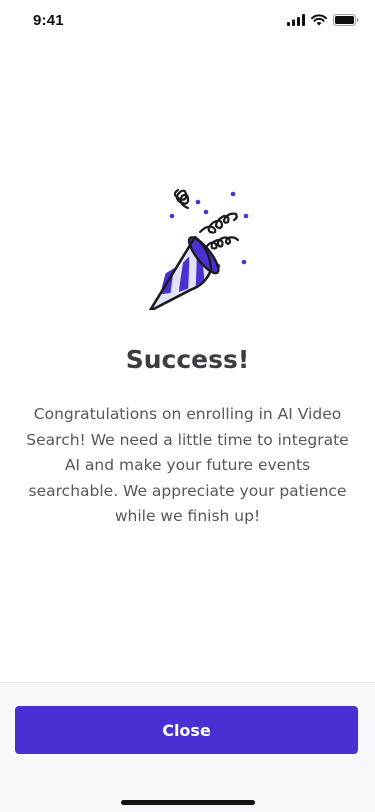 This screenshot has height=812, width=375. What do you see at coordinates (346, 20) in the screenshot?
I see `battery-icon` at bounding box center [346, 20].